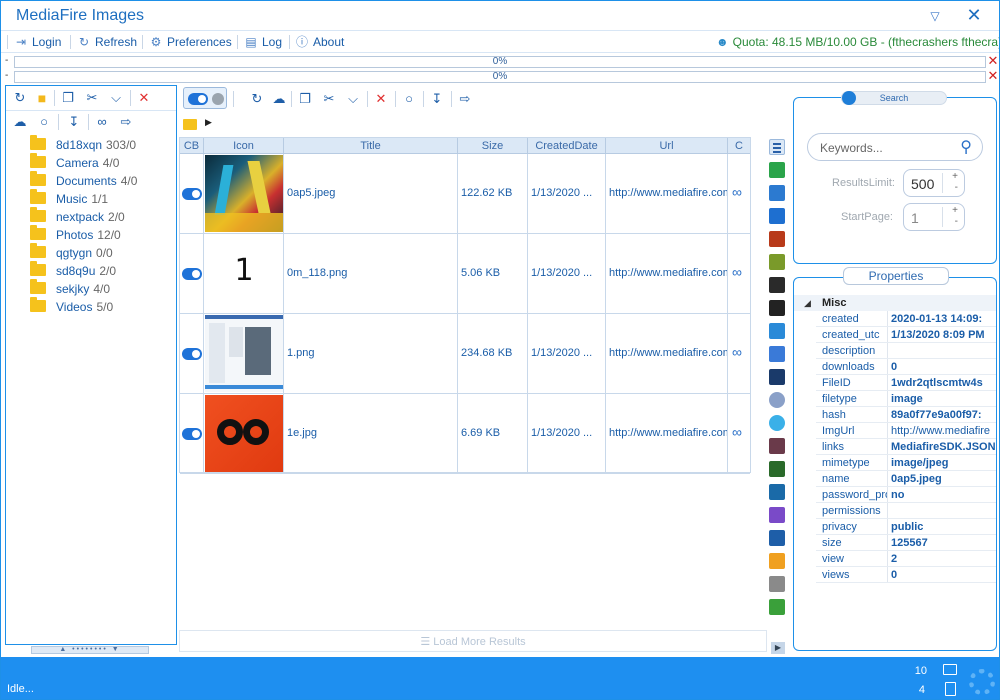 The height and width of the screenshot is (700, 1000). Describe the element at coordinates (895, 415) in the screenshot. I see `property-row: hash 89a0f77e9a00f97:` at that location.